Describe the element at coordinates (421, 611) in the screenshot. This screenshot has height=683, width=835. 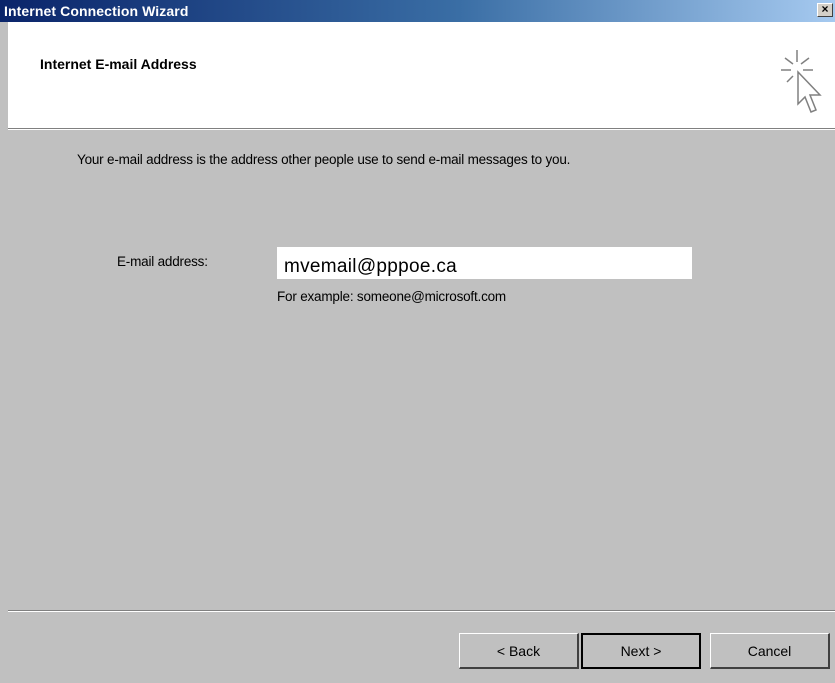
I see `footer-separator` at that location.